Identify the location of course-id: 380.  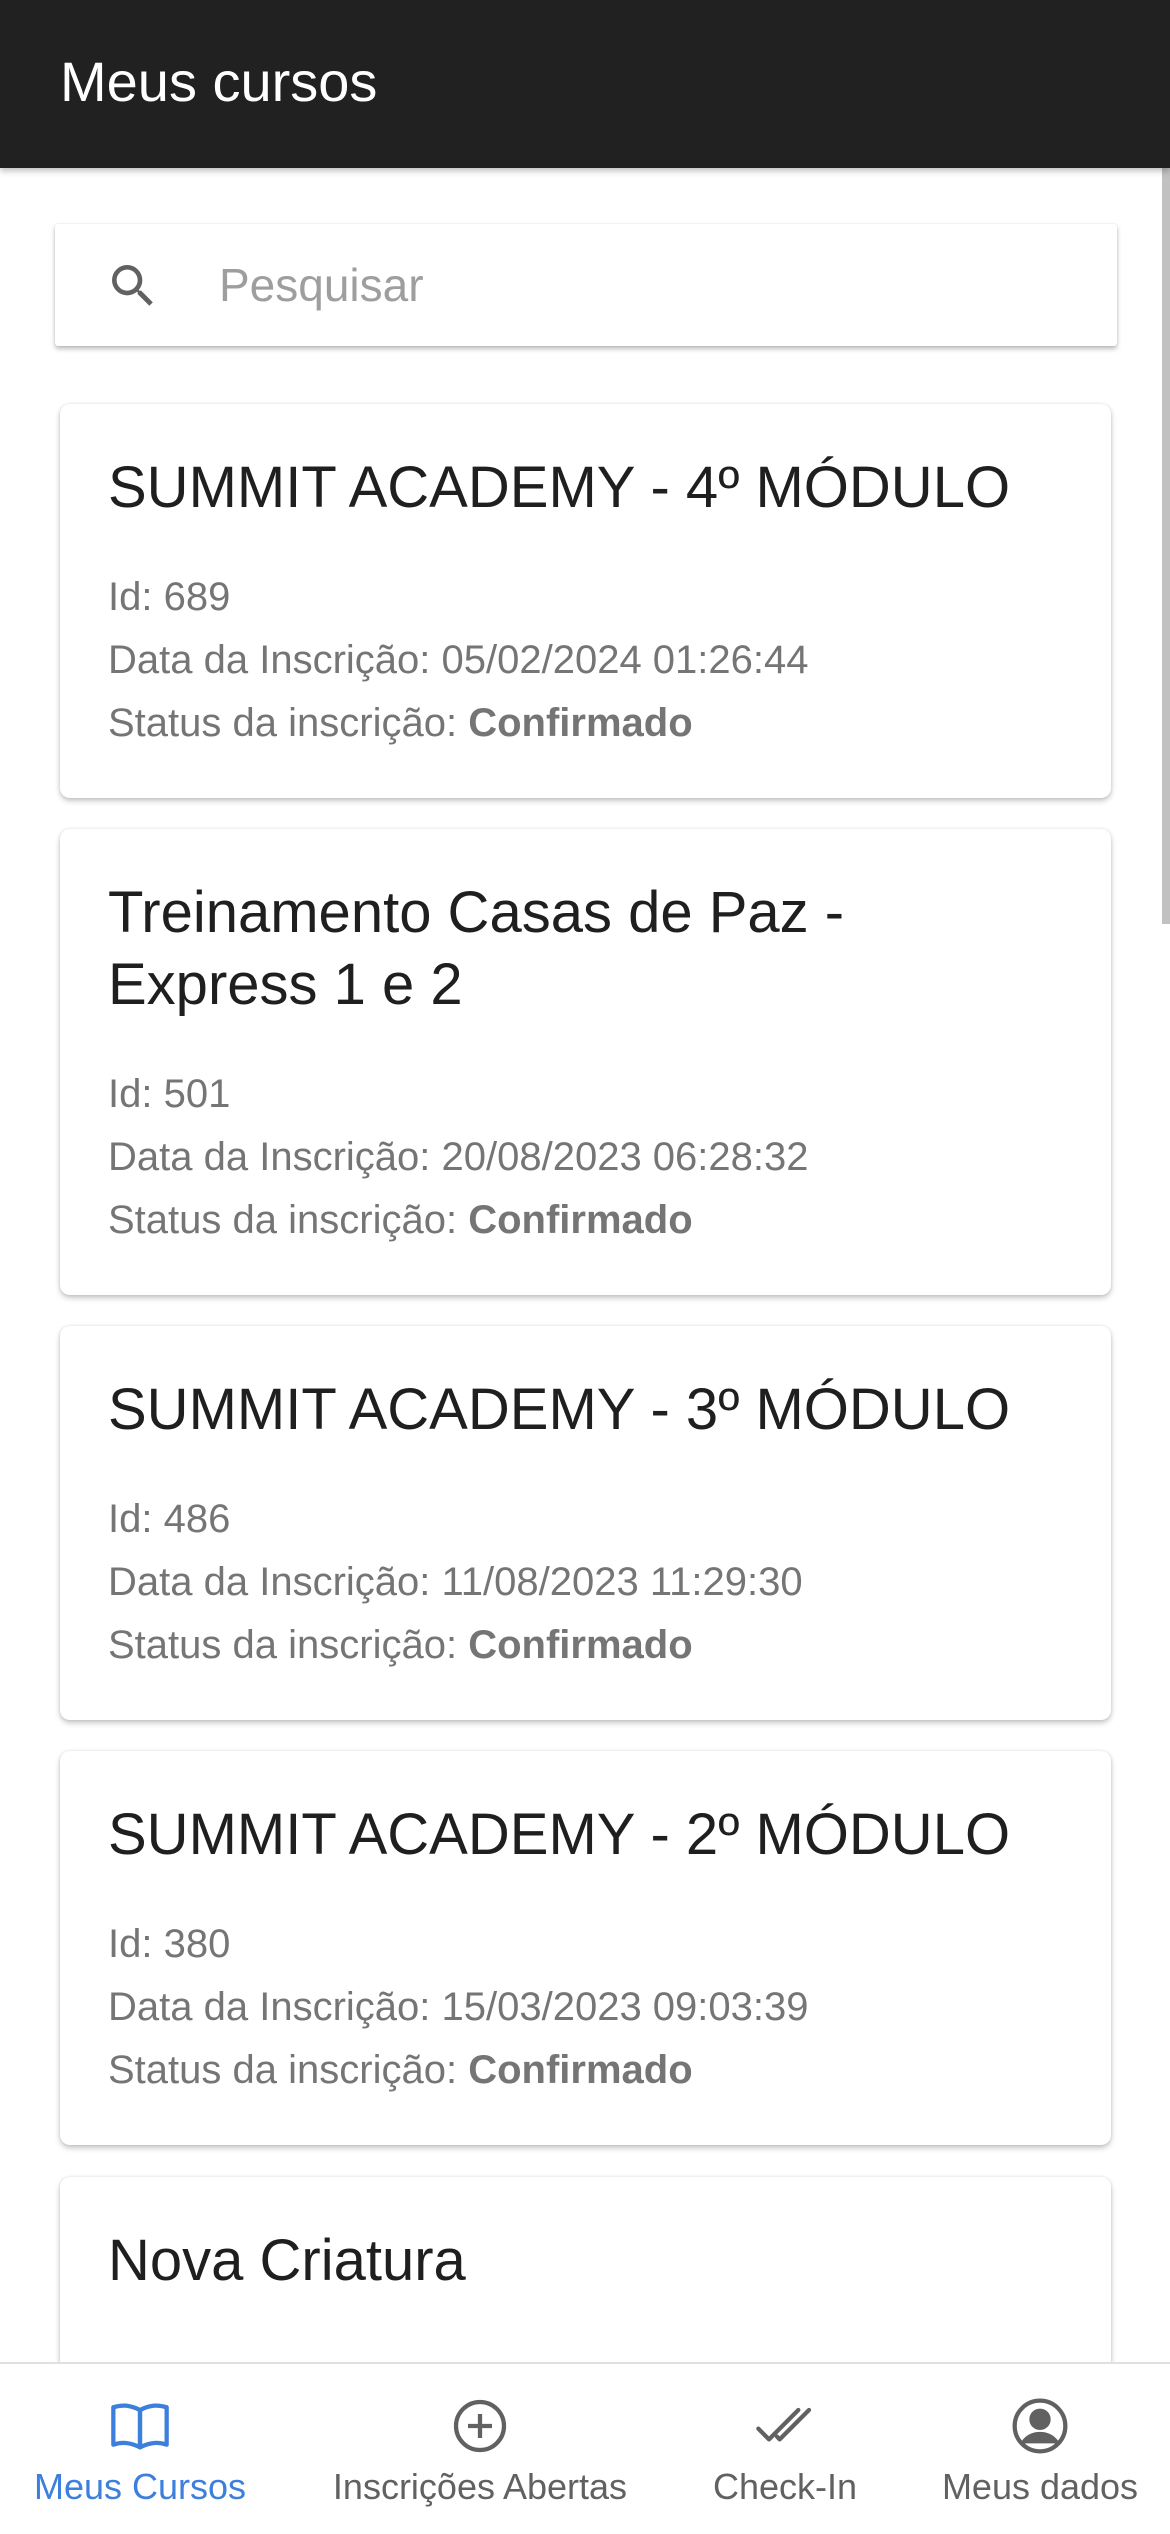
(197, 1944).